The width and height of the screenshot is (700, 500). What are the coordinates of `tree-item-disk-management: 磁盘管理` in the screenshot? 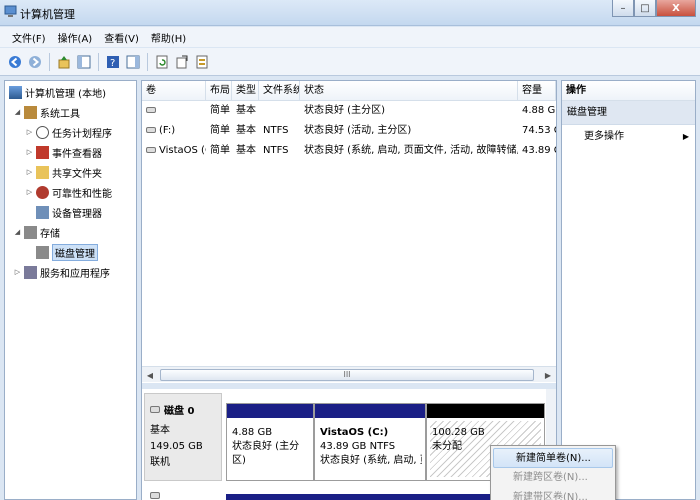 It's located at (66, 252).